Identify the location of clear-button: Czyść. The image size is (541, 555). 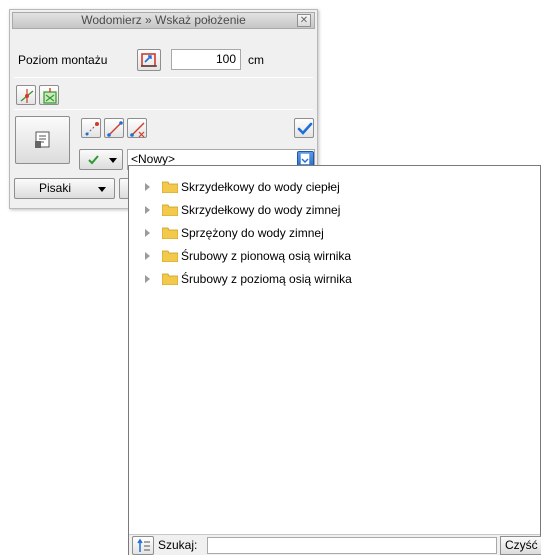
(520, 545).